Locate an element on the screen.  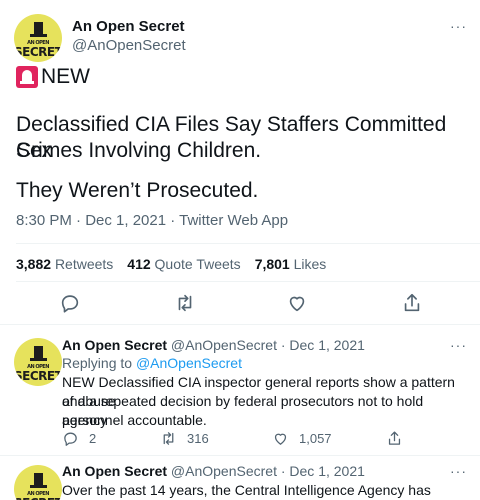
replying-to: Replying to @AnOpenSecret is located at coordinates (152, 363).